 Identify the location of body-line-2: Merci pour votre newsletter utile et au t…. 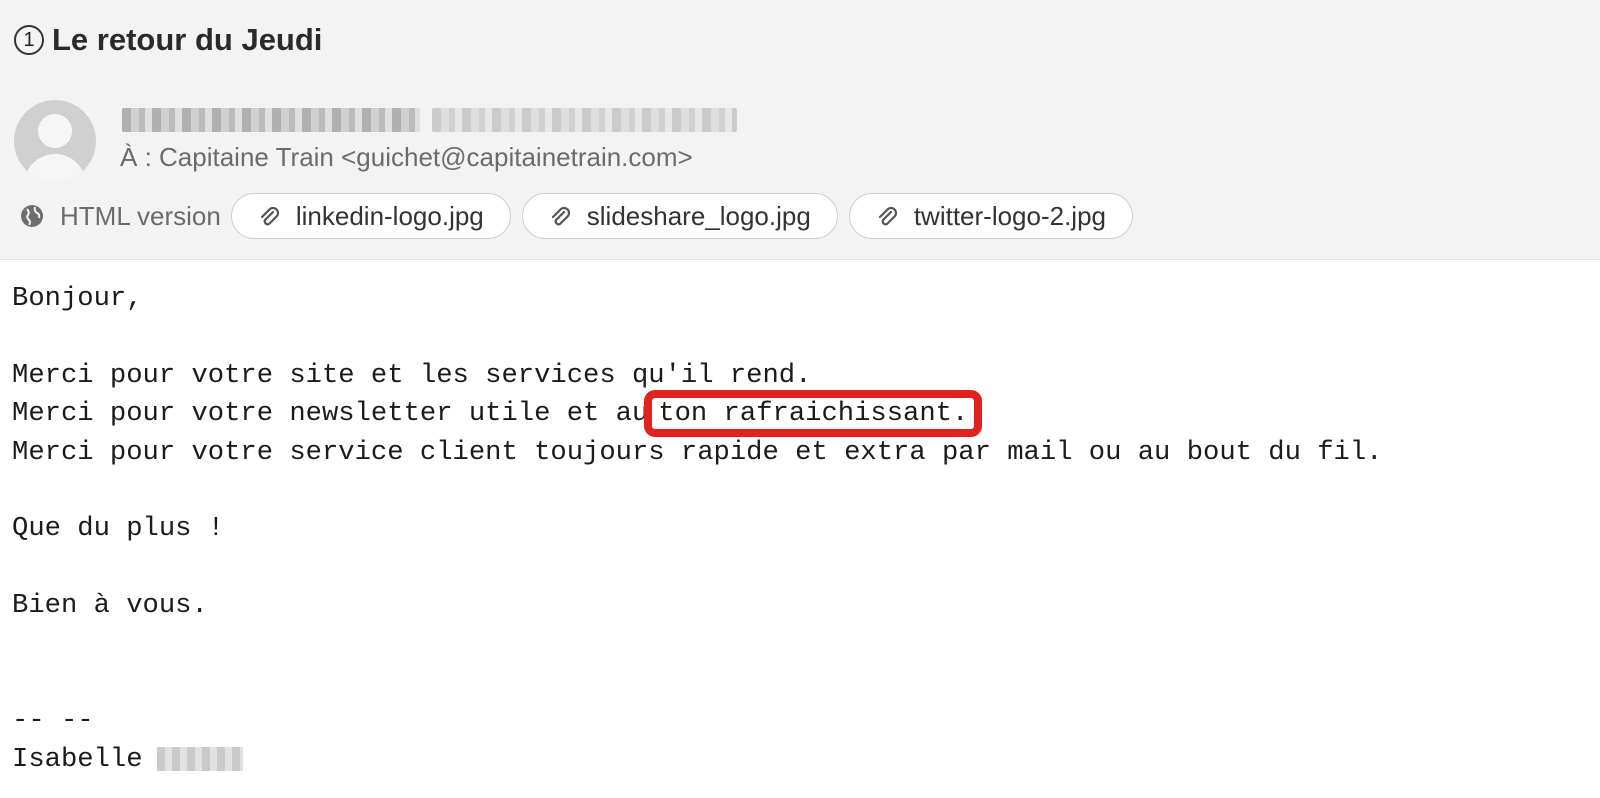
(697, 414).